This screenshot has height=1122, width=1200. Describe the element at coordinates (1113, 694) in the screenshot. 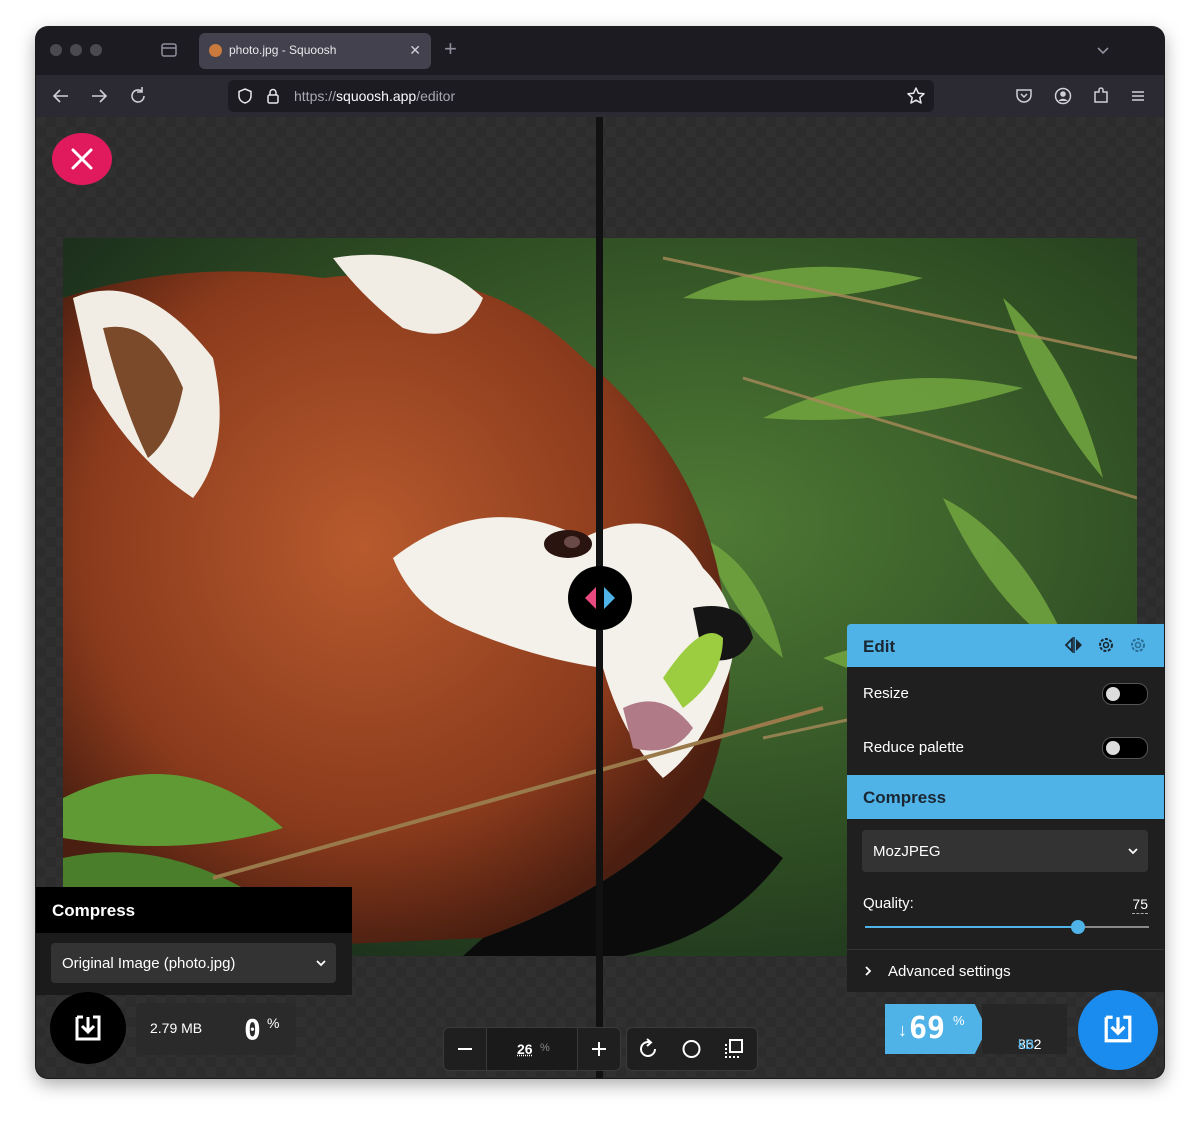

I see `resize-toggle-knob` at that location.